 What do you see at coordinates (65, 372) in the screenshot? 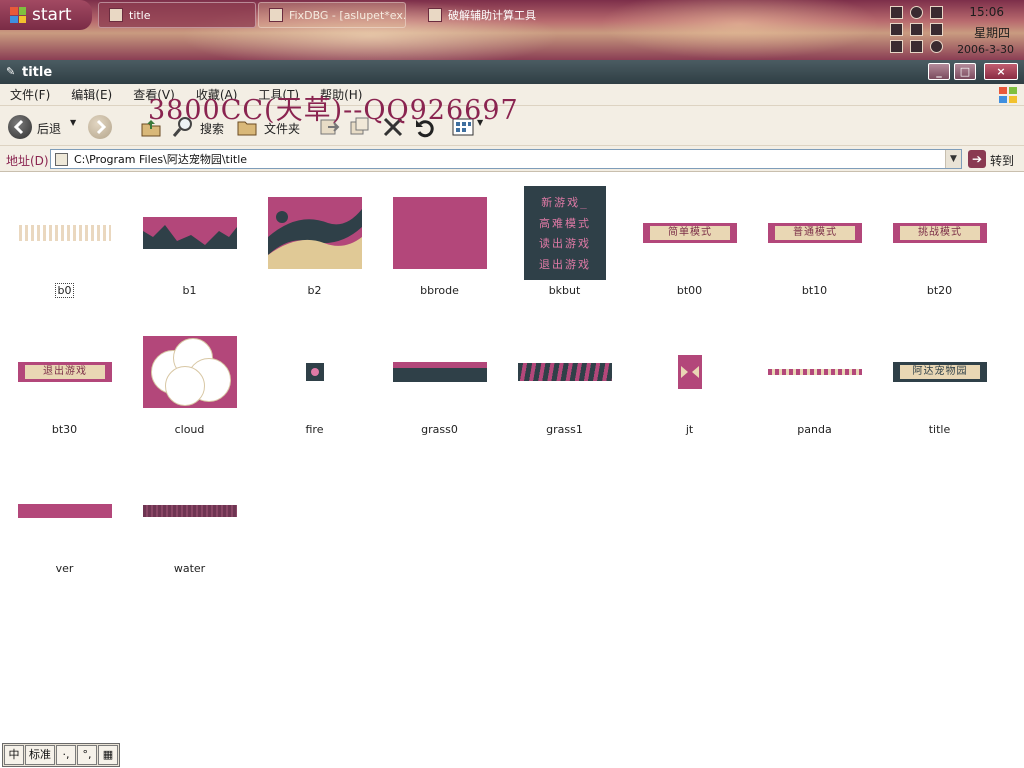
I see `image-thumbnail: 退出游戏` at bounding box center [65, 372].